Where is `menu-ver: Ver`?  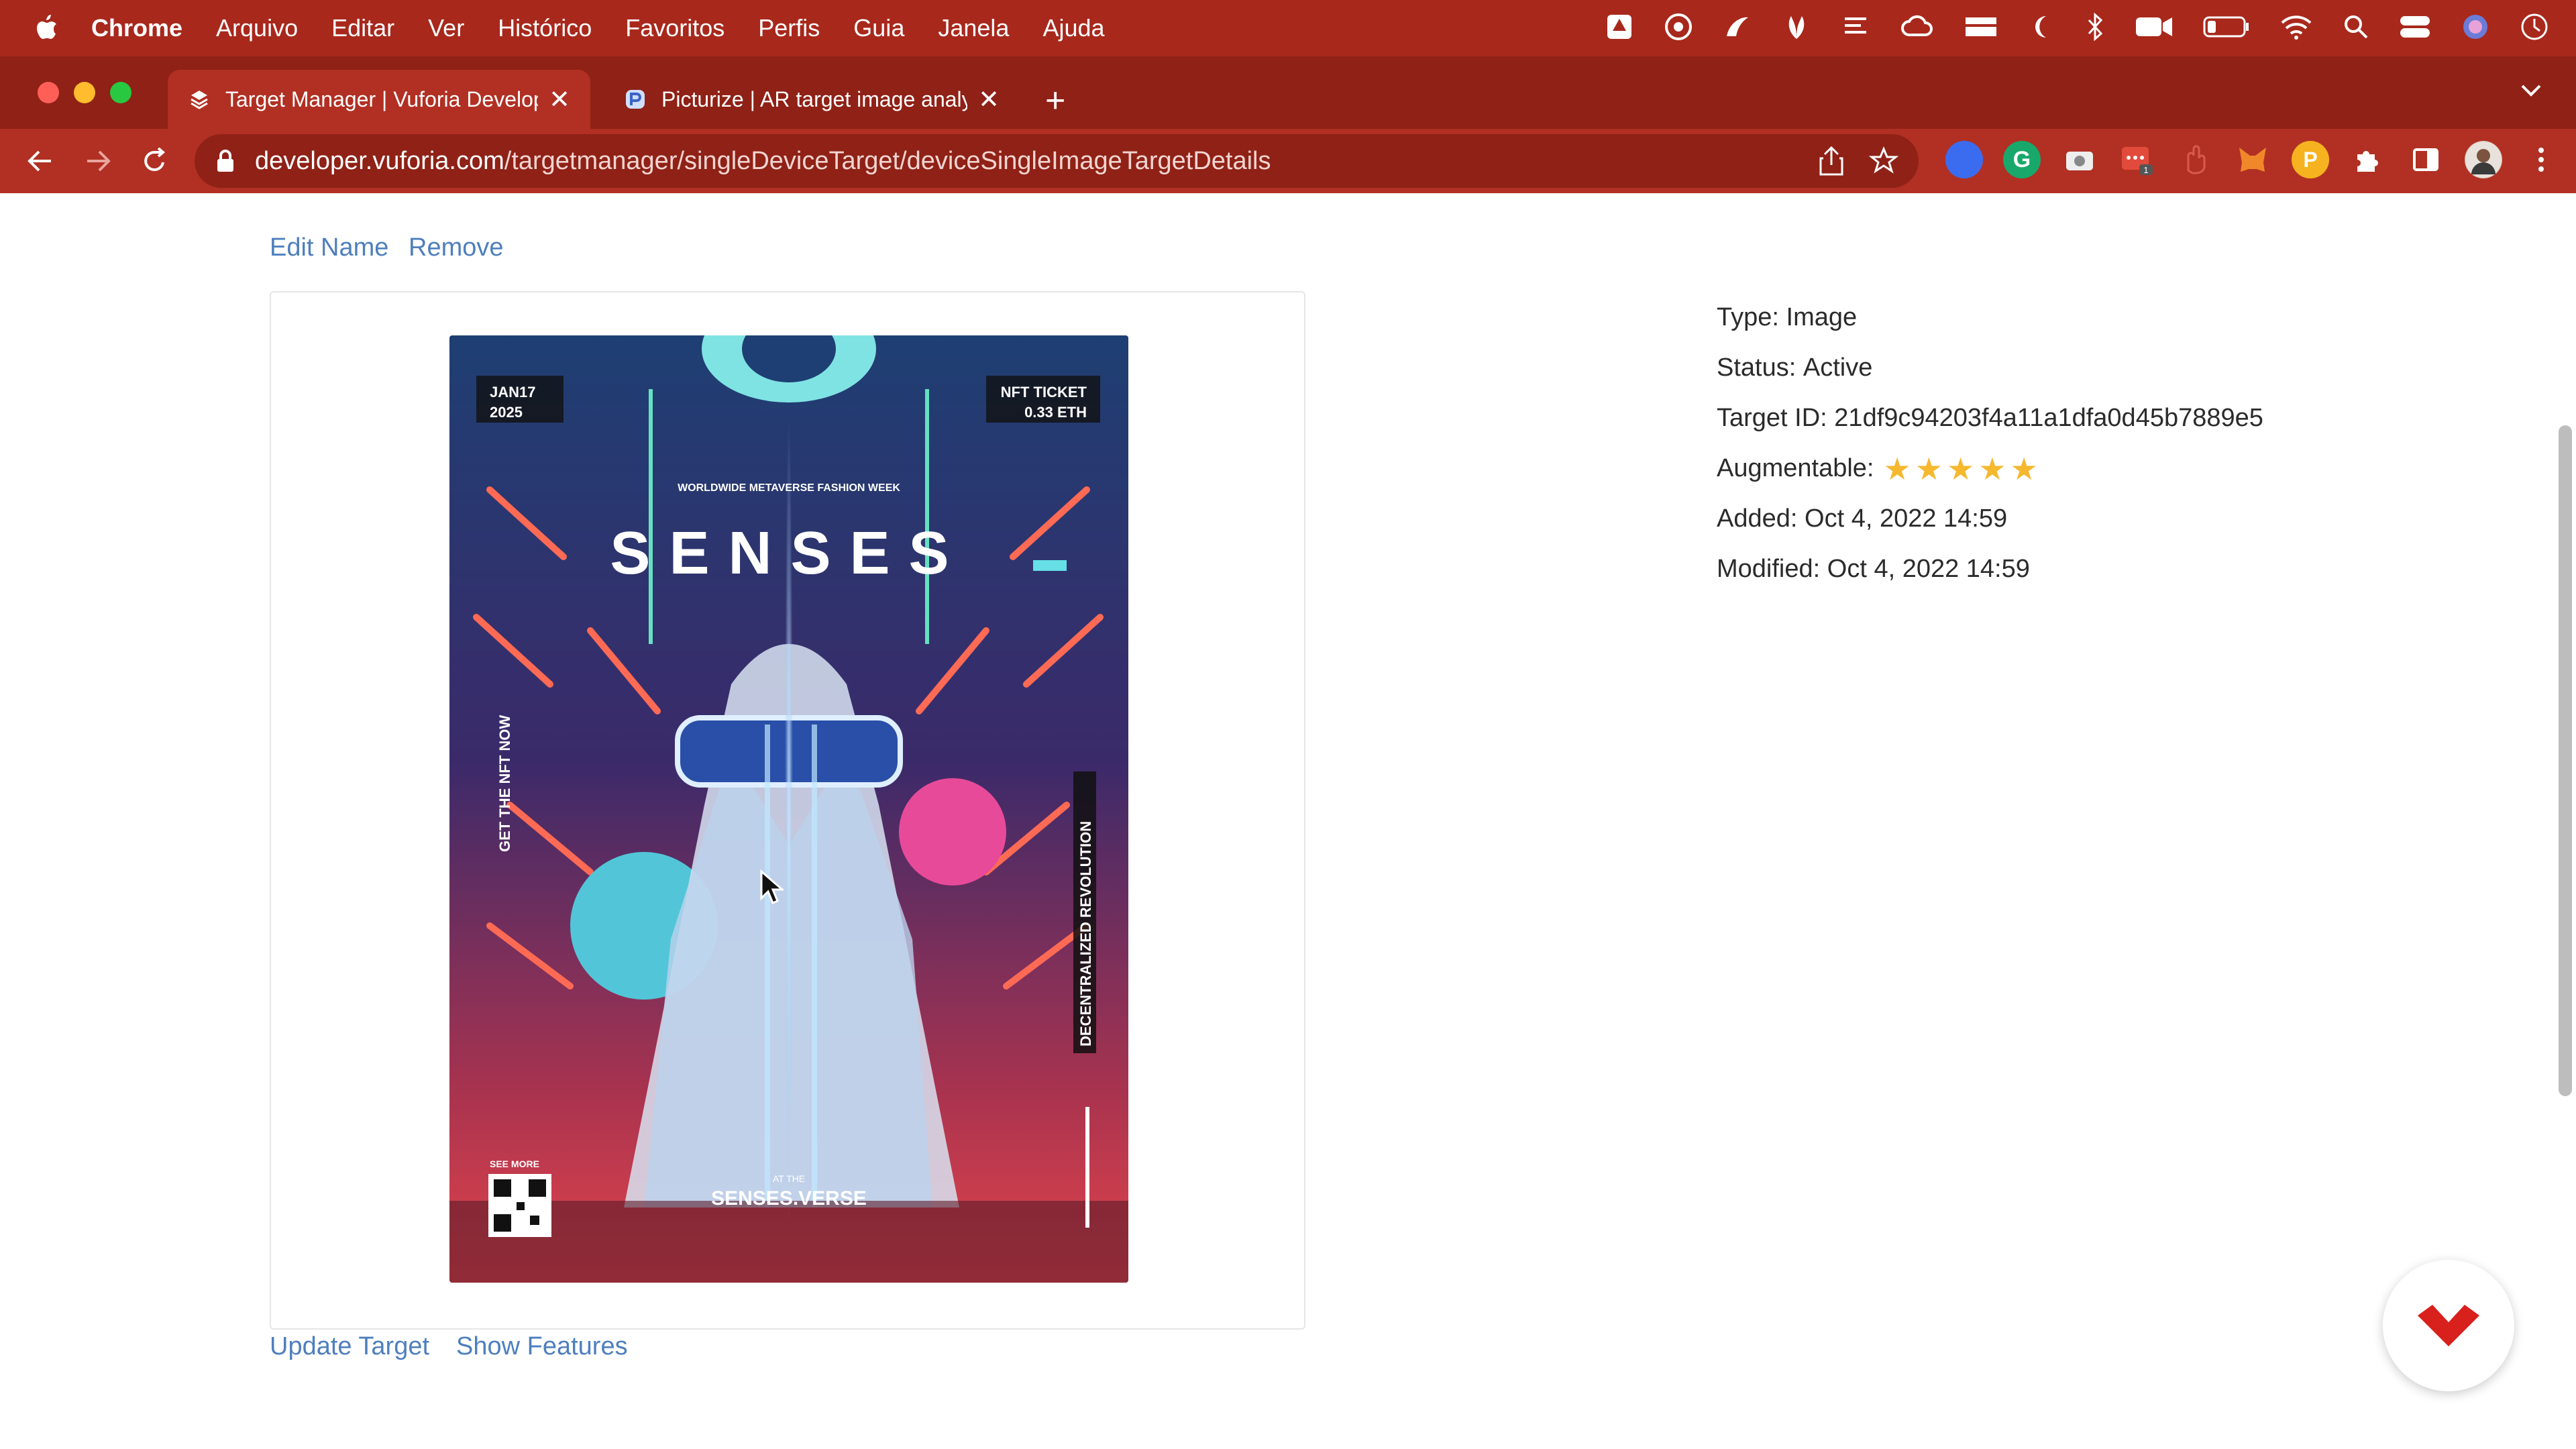
menu-ver: Ver is located at coordinates (446, 28).